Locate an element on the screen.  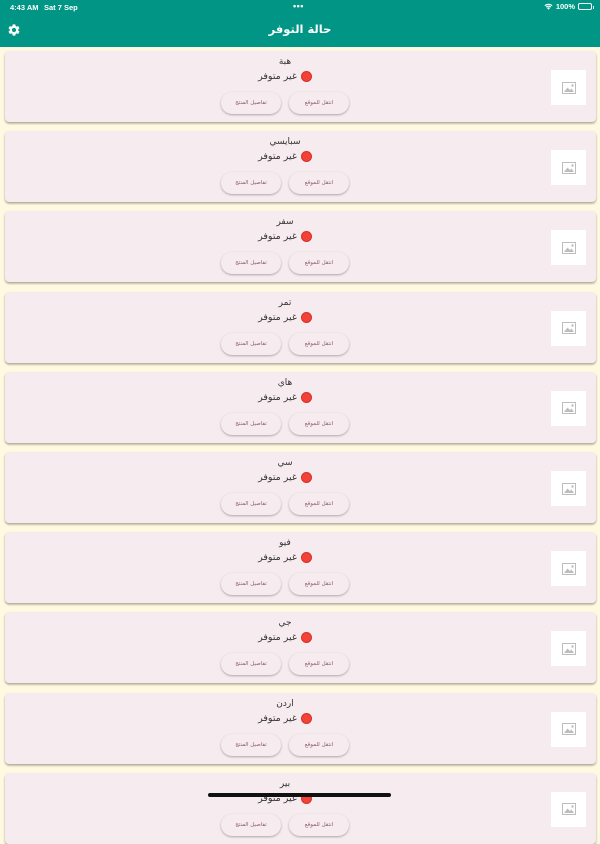
product-name: سي is located at coordinates (285, 463).